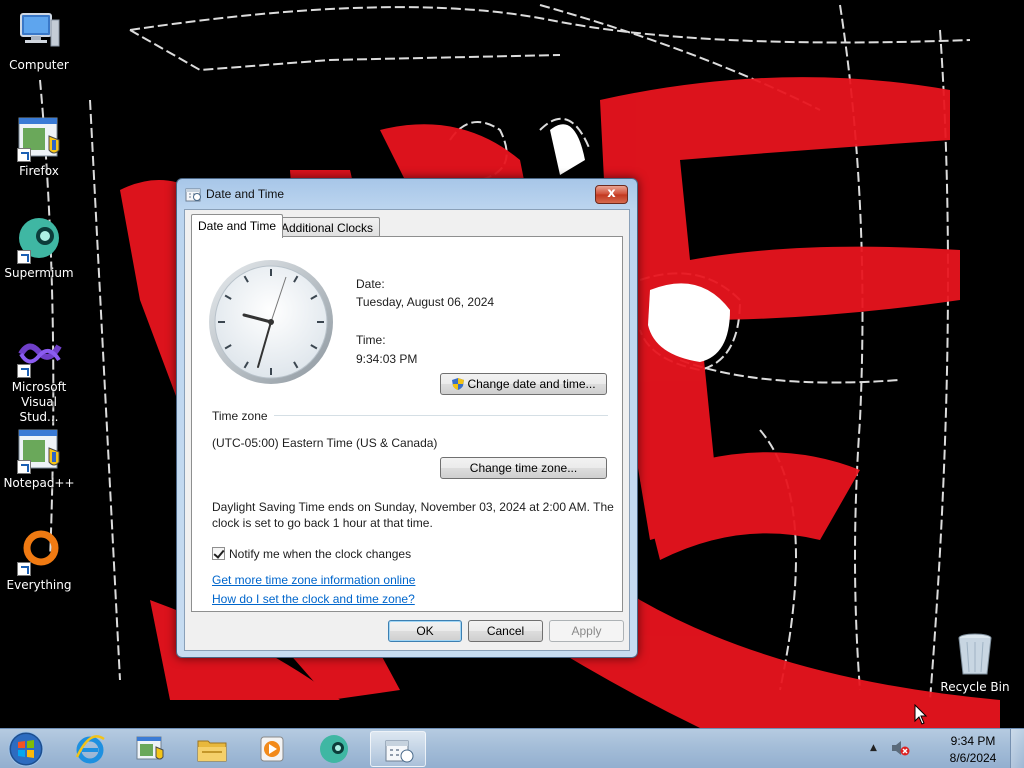 This screenshot has height=768, width=1024. I want to click on file-explorer-icon, so click(212, 751).